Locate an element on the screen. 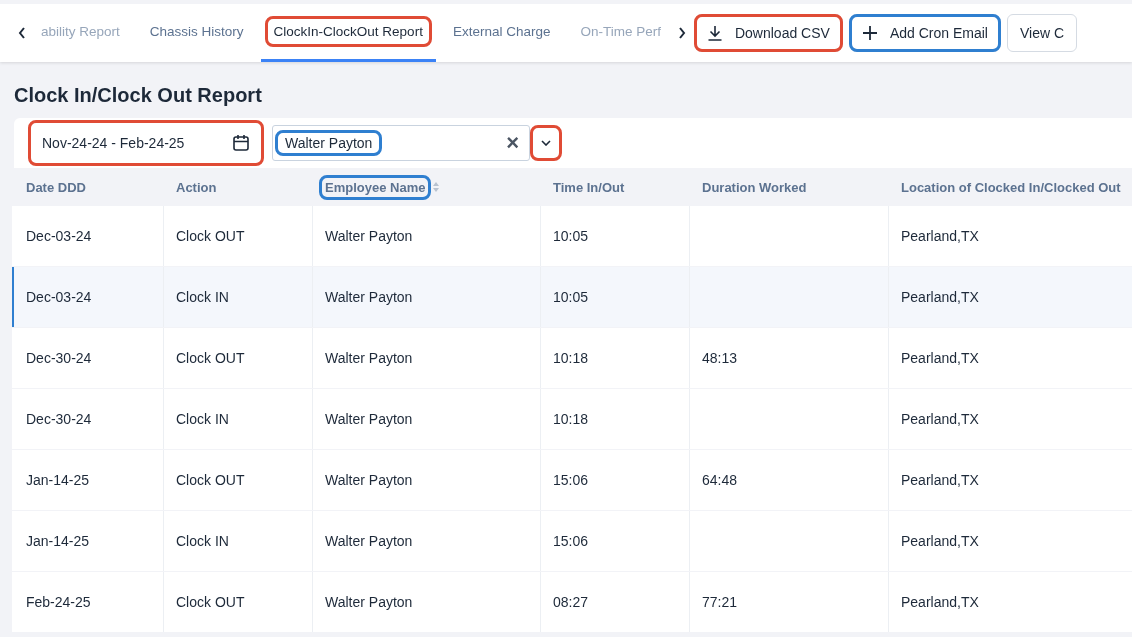 The width and height of the screenshot is (1132, 637). table-cell: Feb-24-25 is located at coordinates (58, 602).